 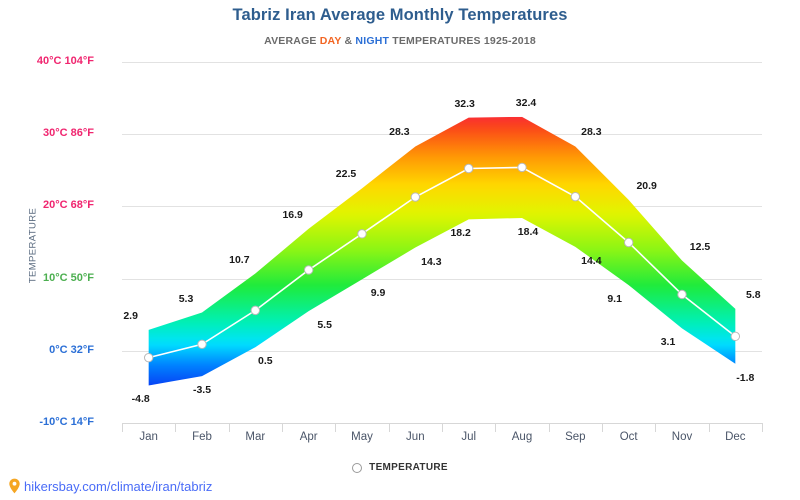 I want to click on x-axis-tick, so click(x=762, y=427).